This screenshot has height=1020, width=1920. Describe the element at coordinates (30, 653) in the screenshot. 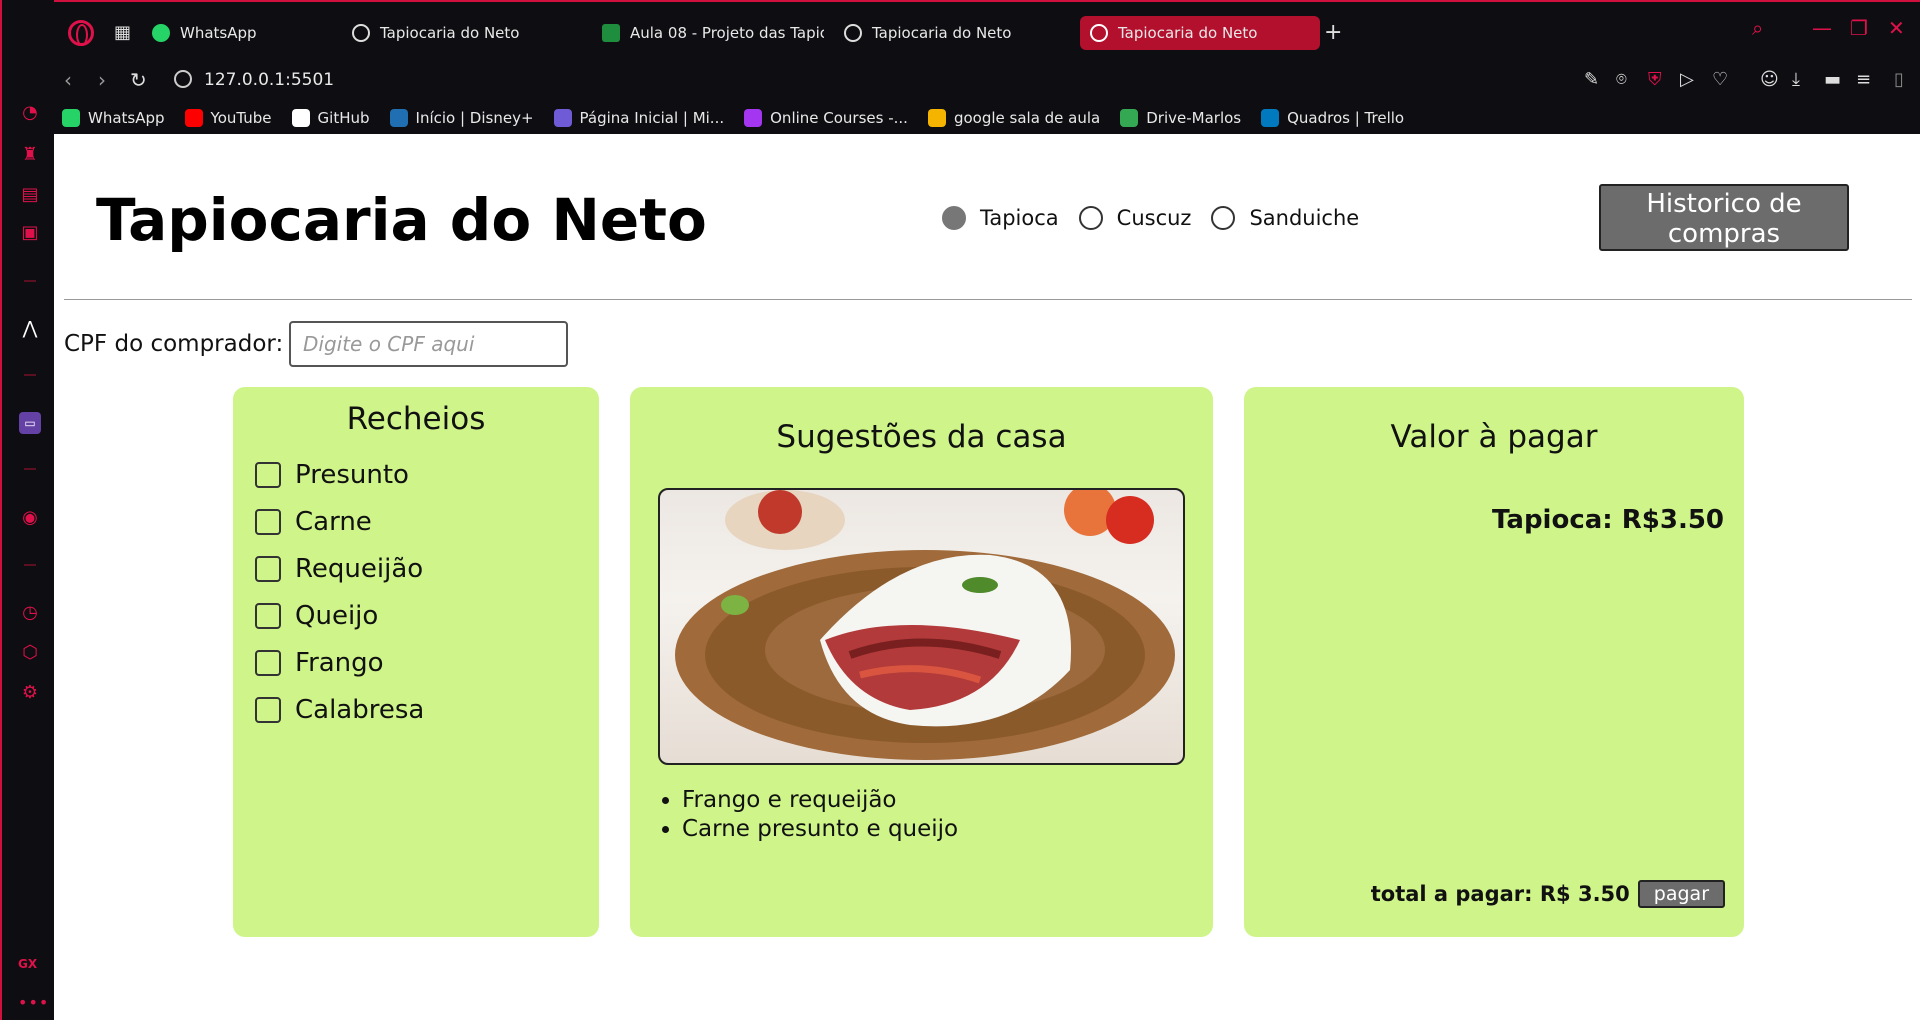

I see `extensions-icon: ⬡` at that location.